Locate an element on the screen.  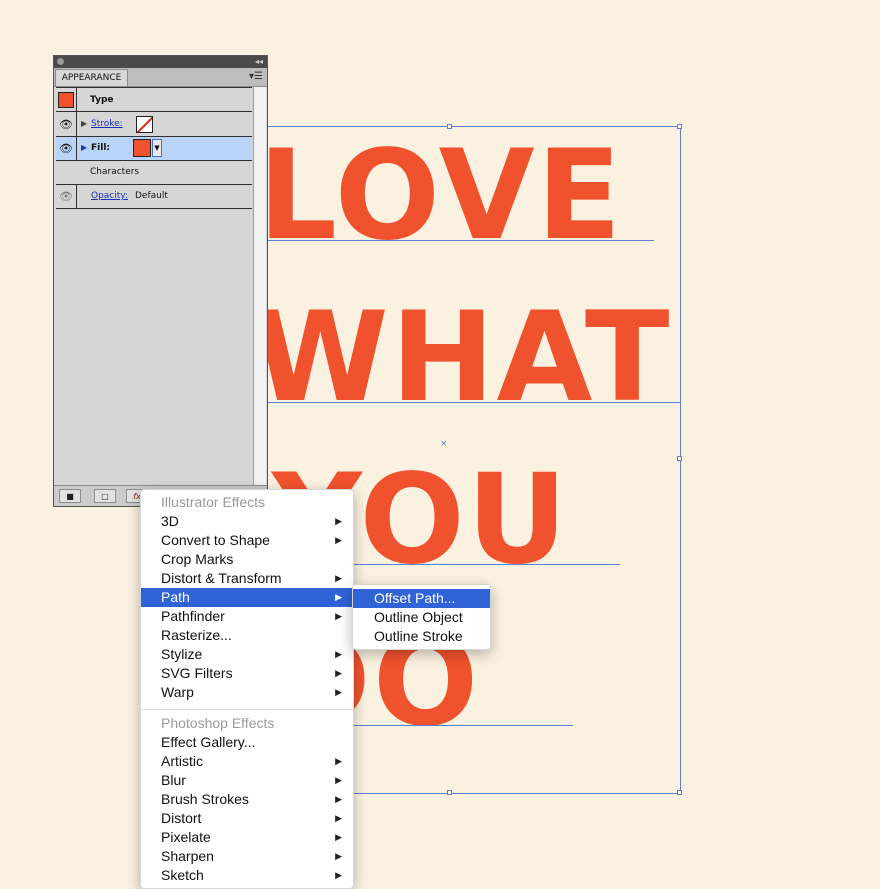
menu-item-distort: Distort ▶ is located at coordinates (247, 818).